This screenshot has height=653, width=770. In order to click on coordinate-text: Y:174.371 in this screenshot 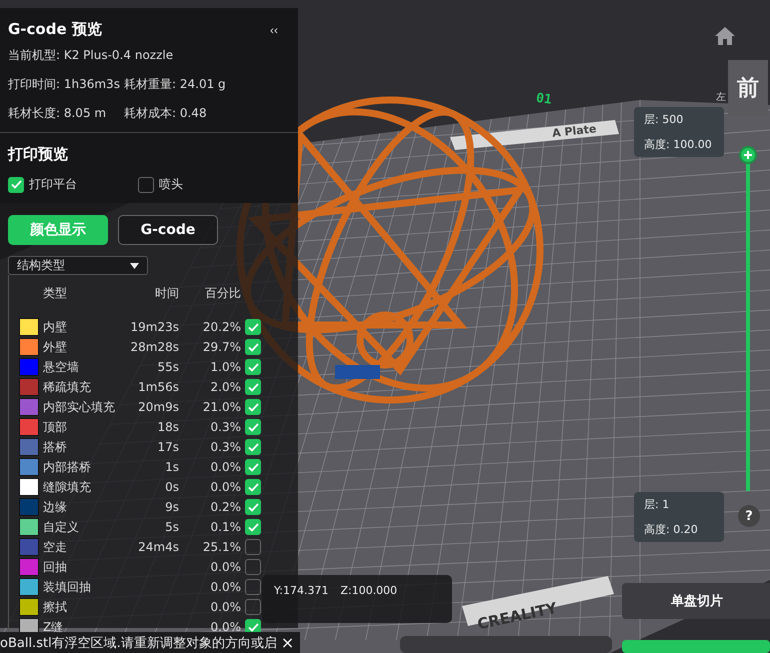, I will do `click(301, 591)`.